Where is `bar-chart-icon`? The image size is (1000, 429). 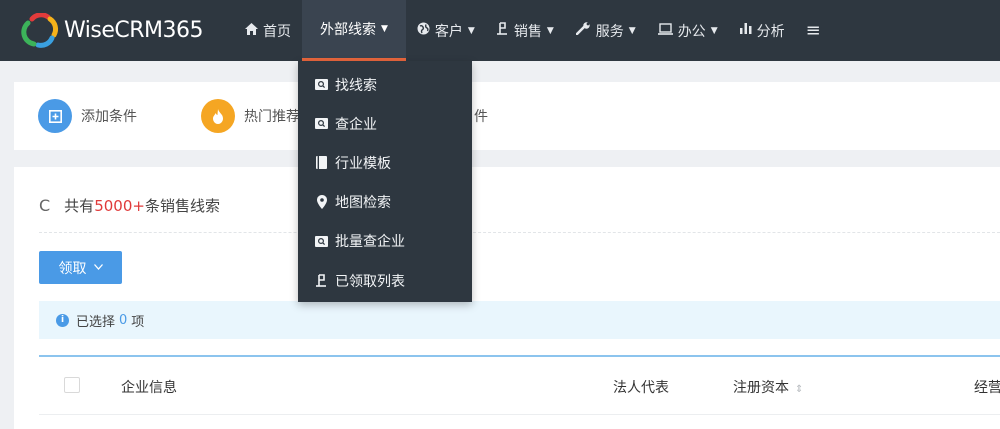
bar-chart-icon is located at coordinates (745, 30).